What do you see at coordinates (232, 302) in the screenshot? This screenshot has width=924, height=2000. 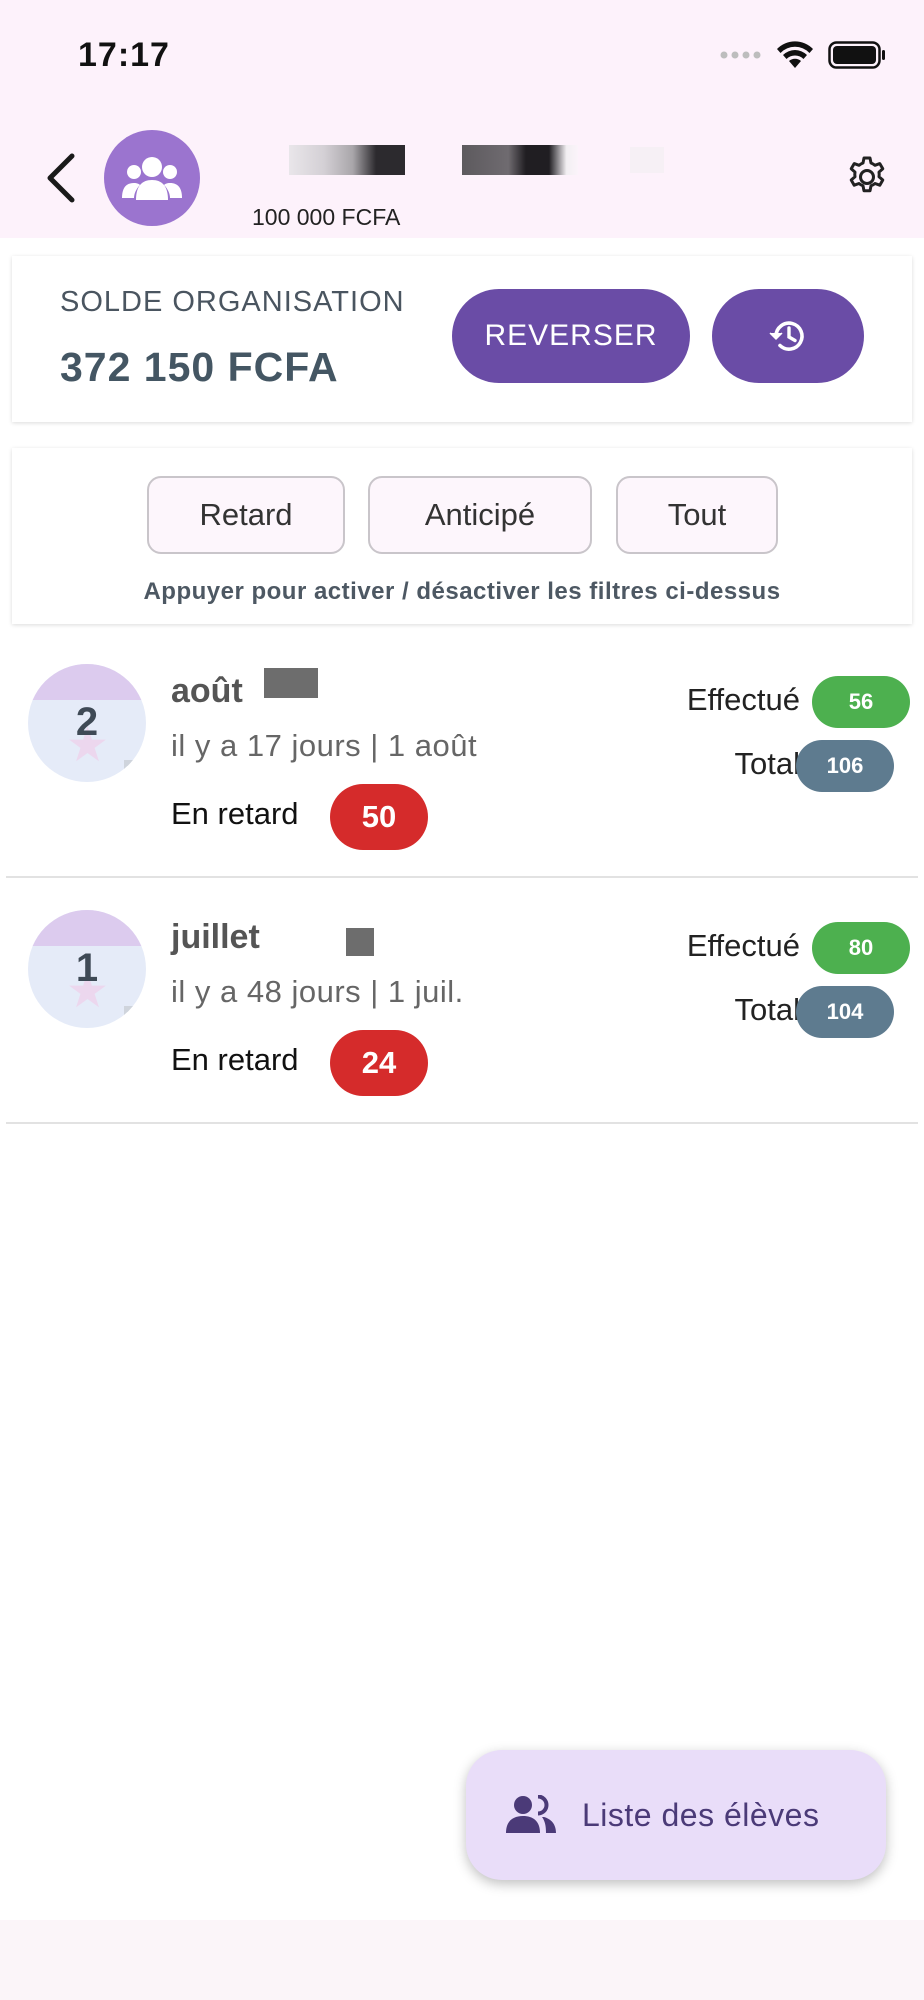 I see `balance-label: SOLDE ORGANISATION` at bounding box center [232, 302].